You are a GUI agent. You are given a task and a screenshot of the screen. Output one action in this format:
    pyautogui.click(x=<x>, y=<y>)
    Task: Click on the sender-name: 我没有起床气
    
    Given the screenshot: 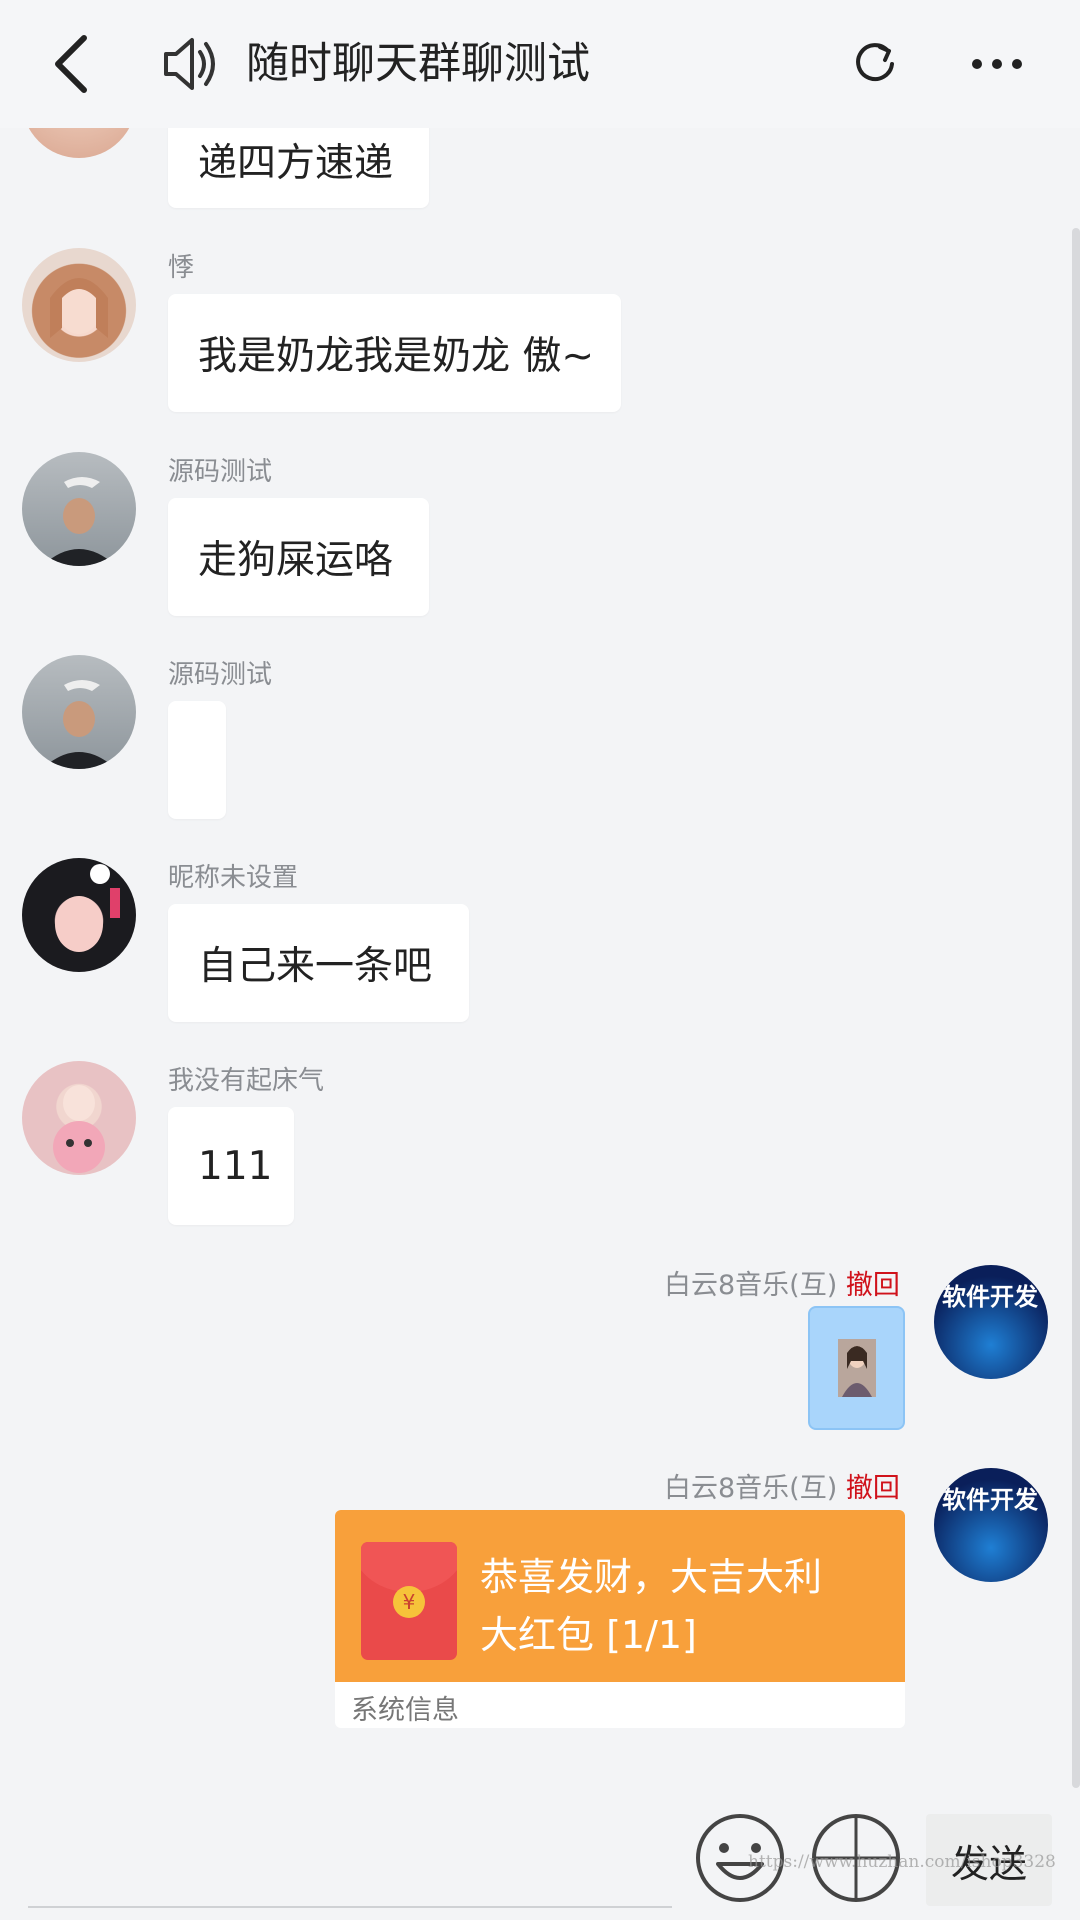 What is the action you would take?
    pyautogui.click(x=246, y=1081)
    